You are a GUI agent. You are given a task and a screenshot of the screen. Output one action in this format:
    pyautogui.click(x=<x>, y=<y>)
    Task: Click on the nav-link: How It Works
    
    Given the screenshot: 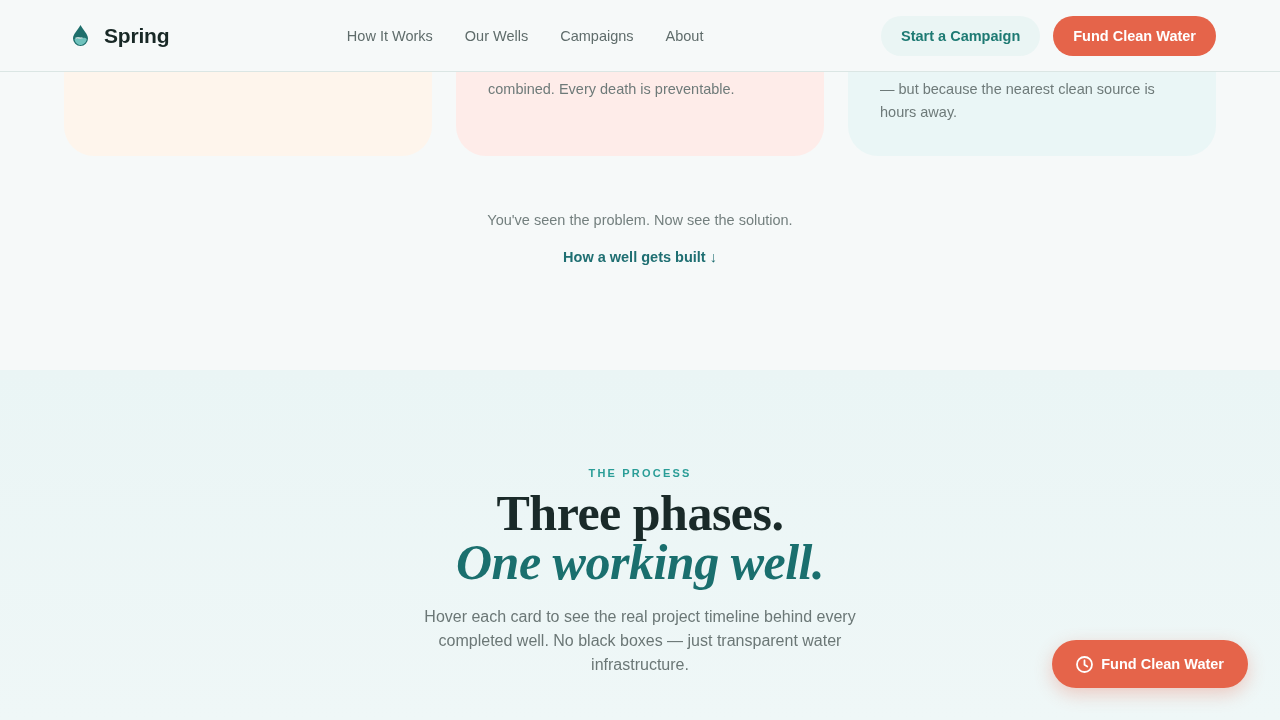 What is the action you would take?
    pyautogui.click(x=389, y=35)
    